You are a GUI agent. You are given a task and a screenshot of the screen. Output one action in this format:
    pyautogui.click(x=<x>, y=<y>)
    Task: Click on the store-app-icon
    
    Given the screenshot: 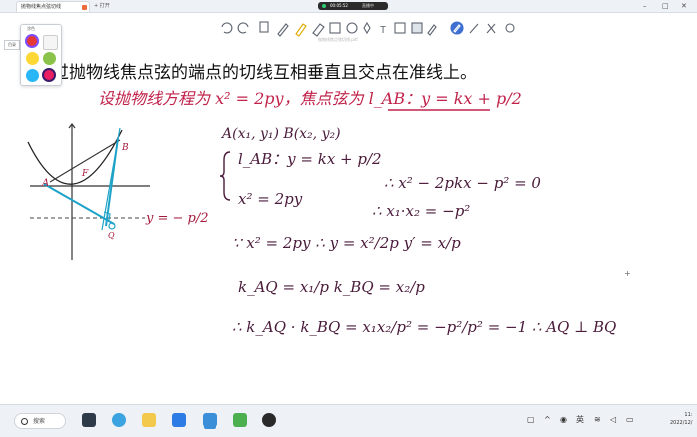 What is the action you would take?
    pyautogui.click(x=179, y=420)
    